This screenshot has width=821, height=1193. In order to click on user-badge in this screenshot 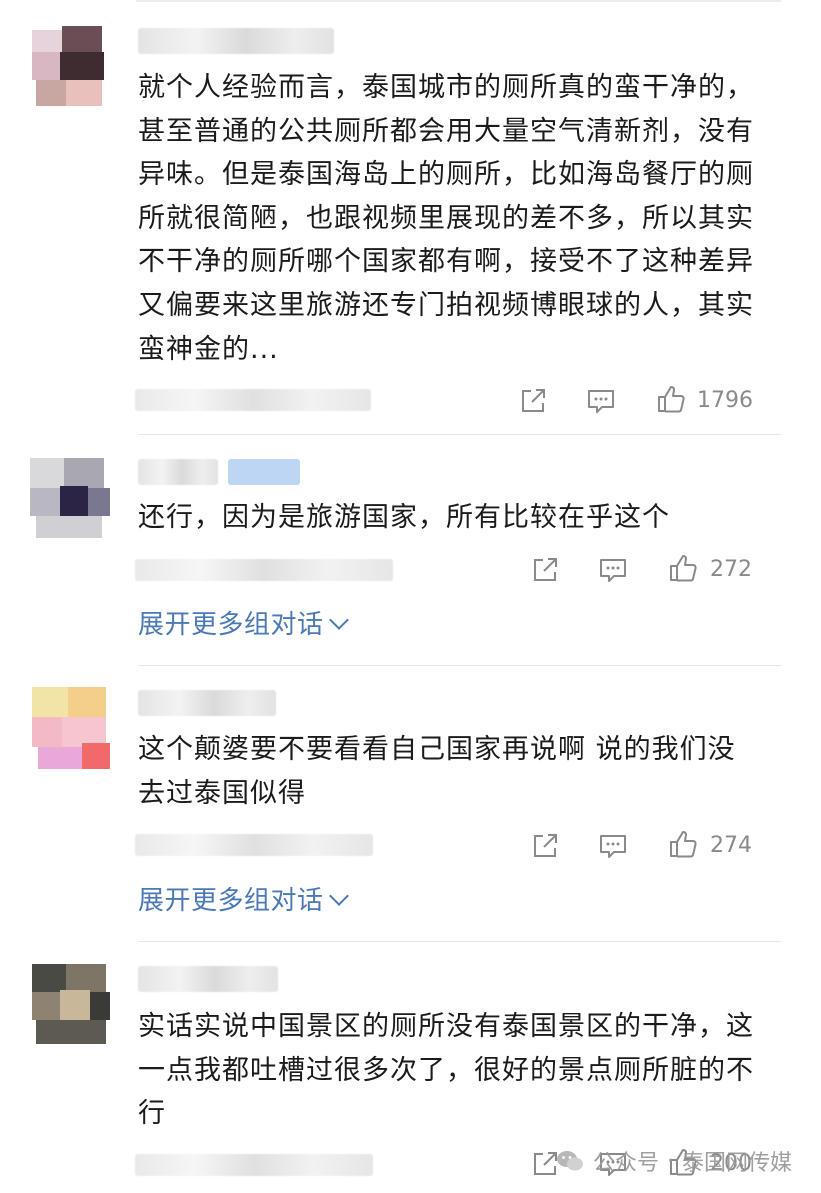, I will do `click(264, 472)`.